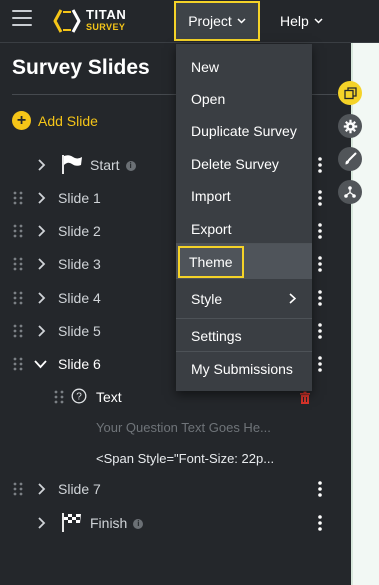 Image resolution: width=379 pixels, height=585 pixels. Describe the element at coordinates (109, 397) in the screenshot. I see `question-label: Text` at that location.